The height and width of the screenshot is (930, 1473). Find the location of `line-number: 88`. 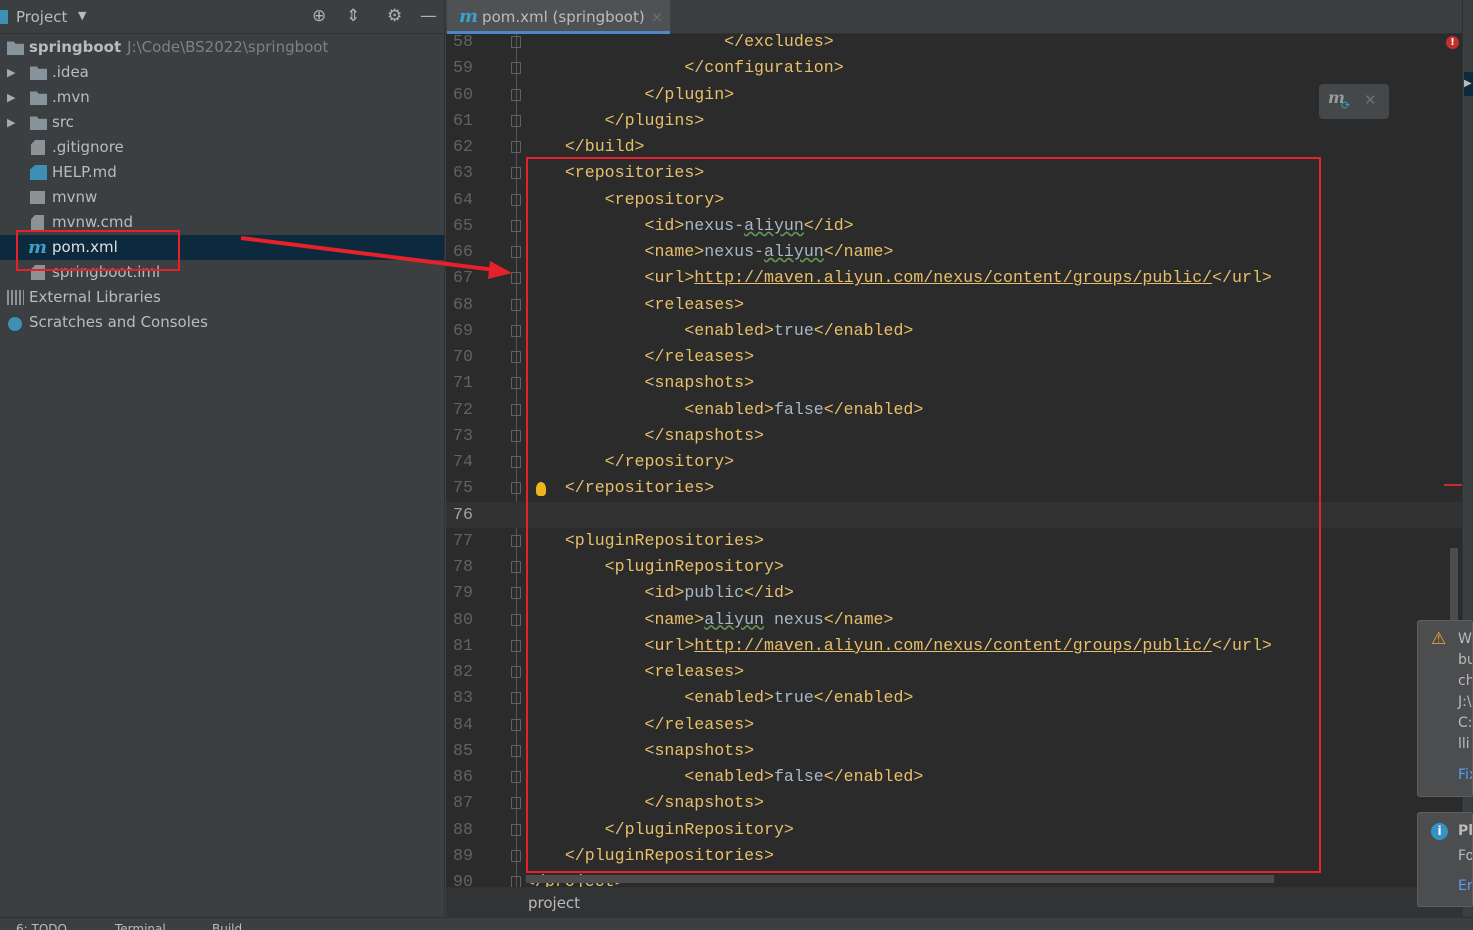

line-number: 88 is located at coordinates (463, 829).